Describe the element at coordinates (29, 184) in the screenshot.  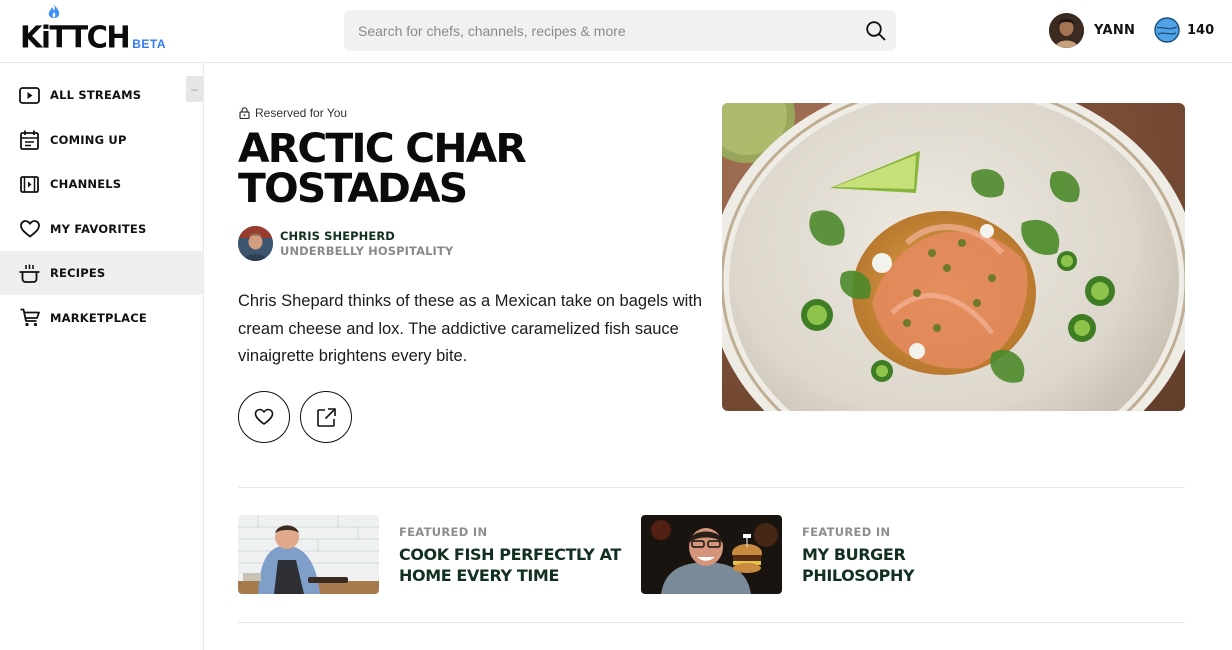
I see `film-icon` at that location.